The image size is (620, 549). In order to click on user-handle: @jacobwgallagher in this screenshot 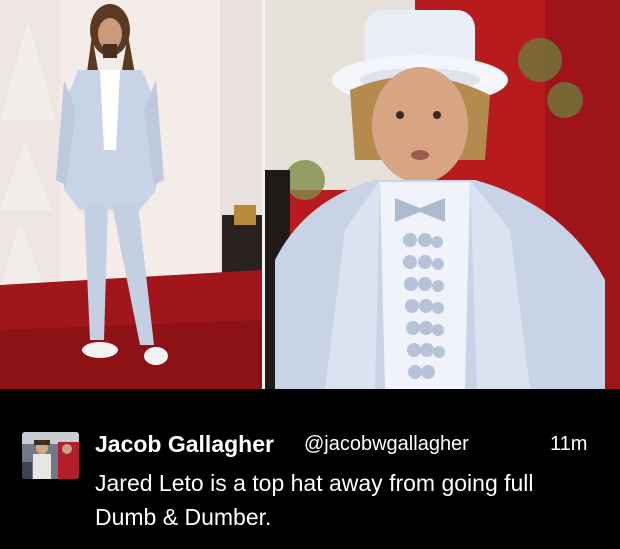, I will do `click(386, 444)`.